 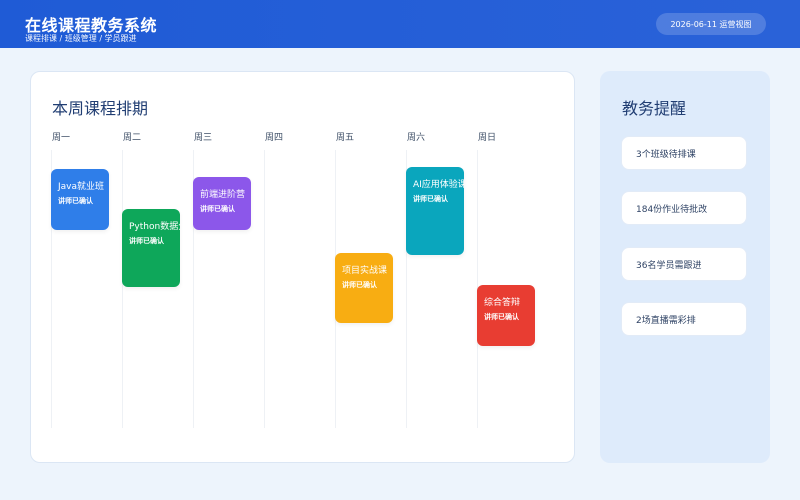 What do you see at coordinates (502, 303) in the screenshot?
I see `course-name: 综合答辩` at bounding box center [502, 303].